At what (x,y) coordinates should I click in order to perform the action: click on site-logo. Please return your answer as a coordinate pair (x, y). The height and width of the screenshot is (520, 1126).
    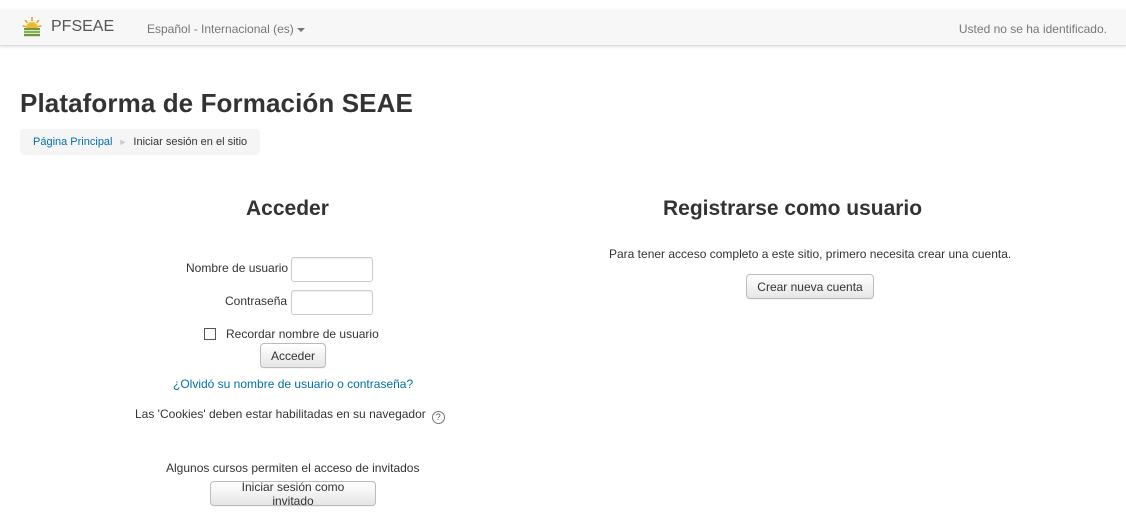
    Looking at the image, I should click on (32, 28).